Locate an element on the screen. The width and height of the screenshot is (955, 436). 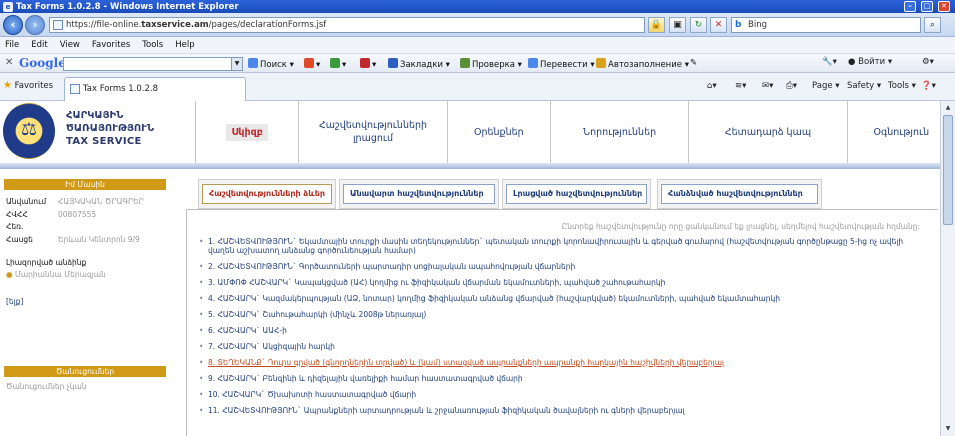
print-icon: ⎙▾ is located at coordinates (791, 86).